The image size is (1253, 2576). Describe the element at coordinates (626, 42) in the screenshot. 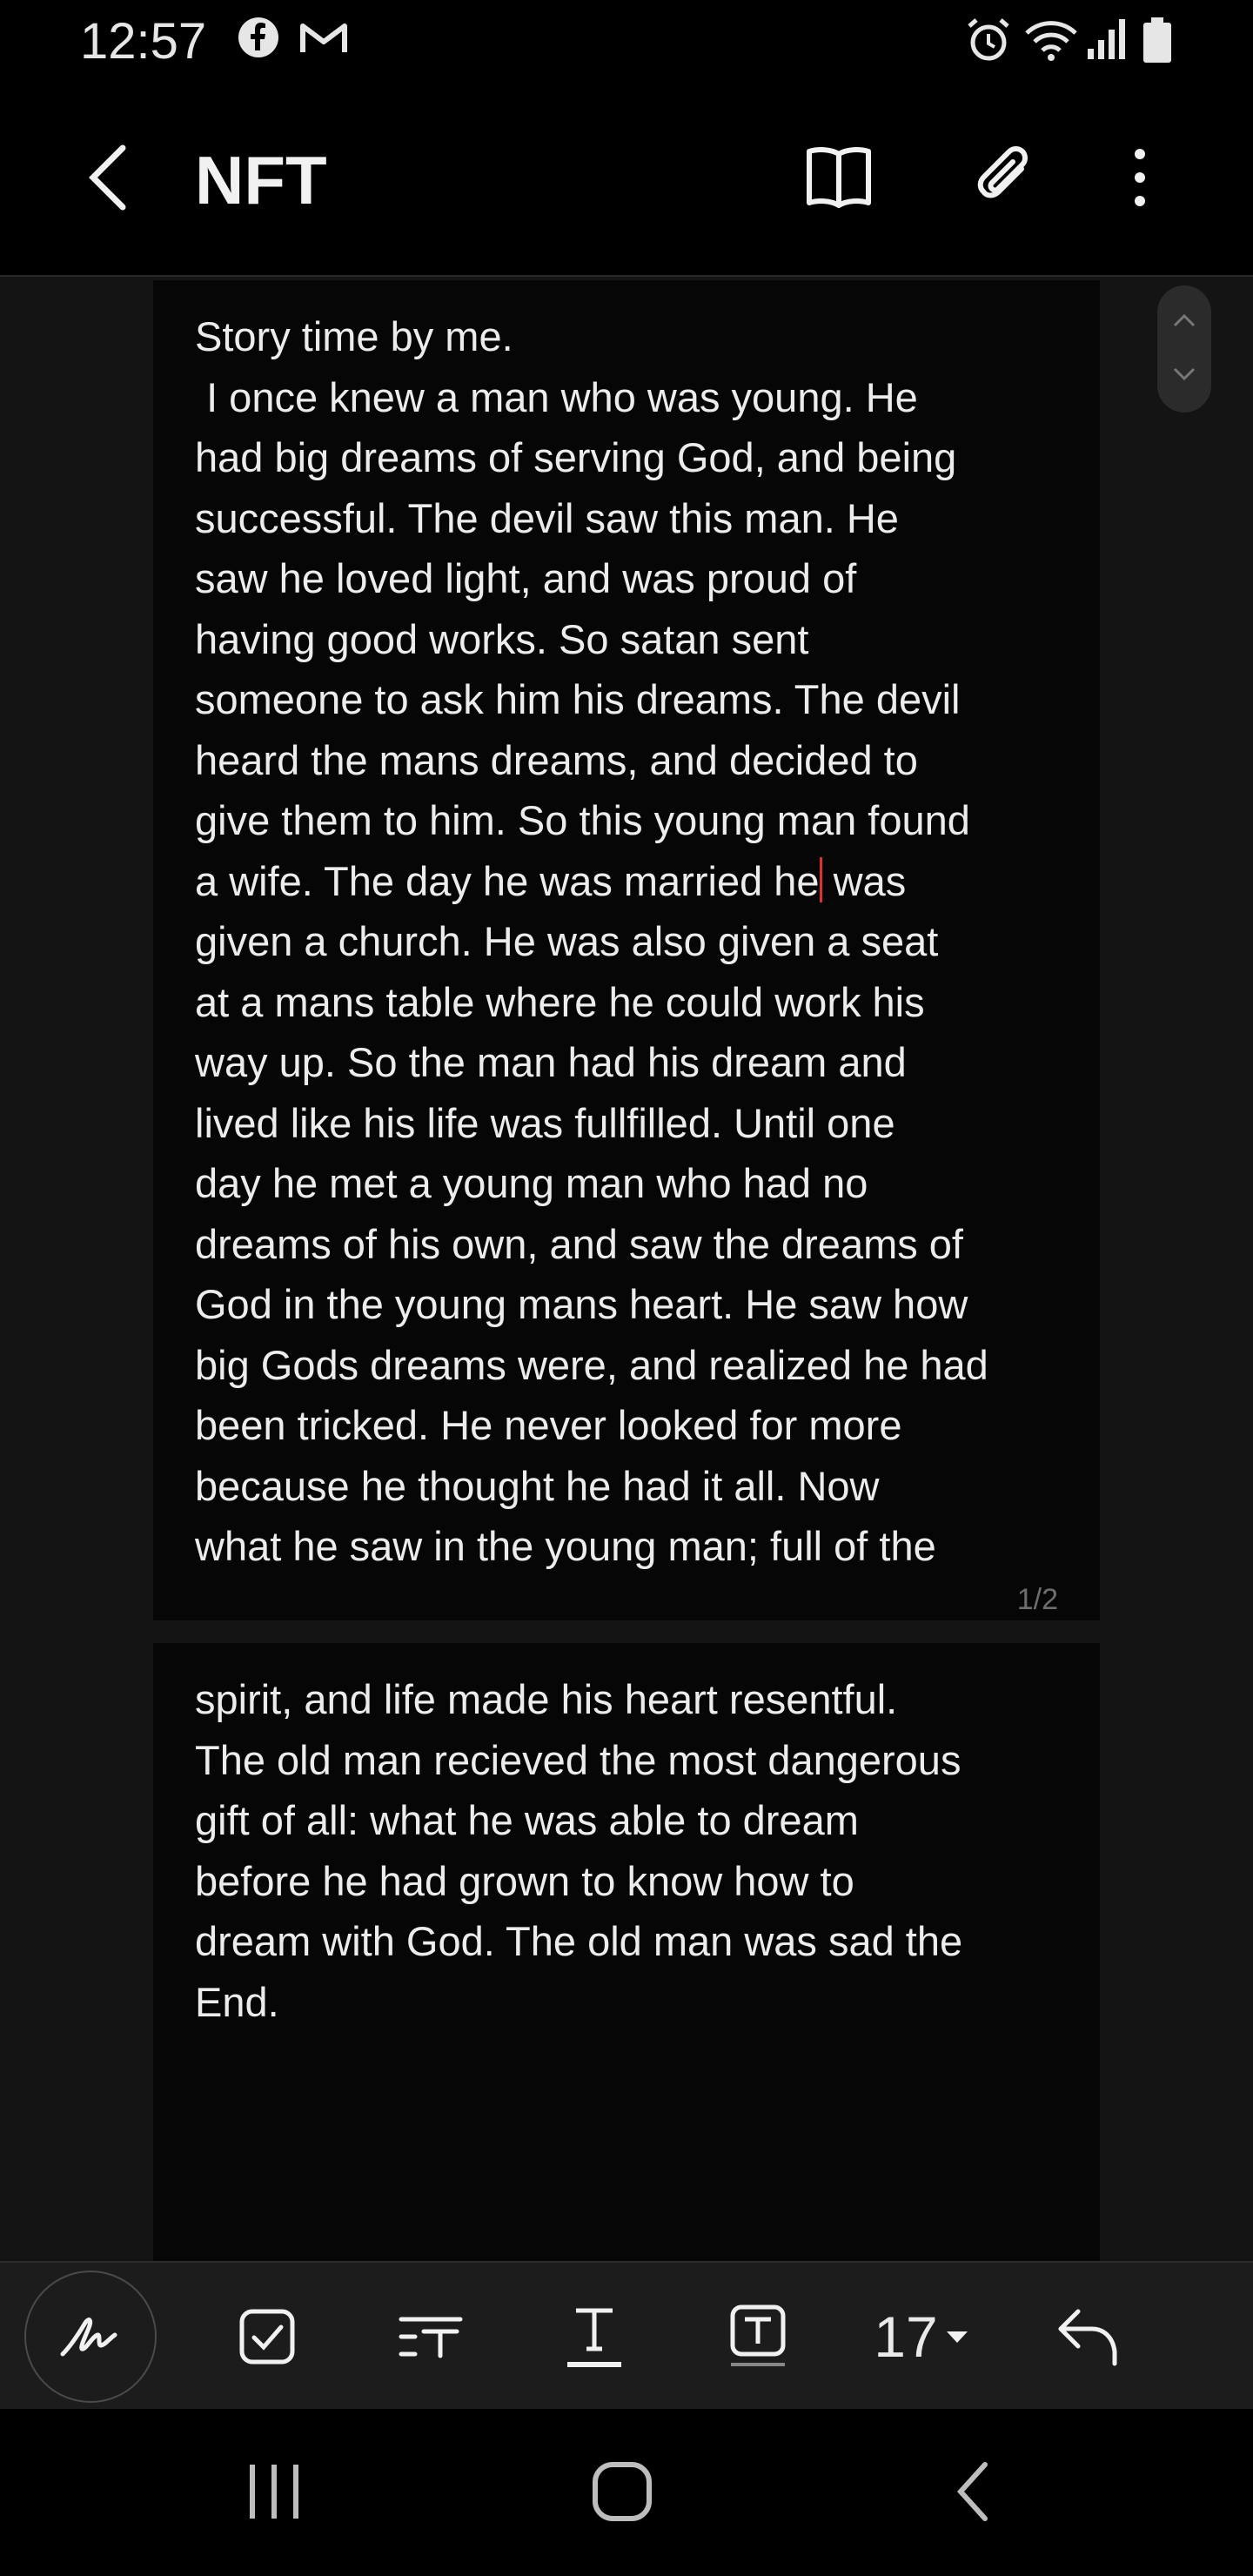

I see `status-bar: 12:57` at that location.